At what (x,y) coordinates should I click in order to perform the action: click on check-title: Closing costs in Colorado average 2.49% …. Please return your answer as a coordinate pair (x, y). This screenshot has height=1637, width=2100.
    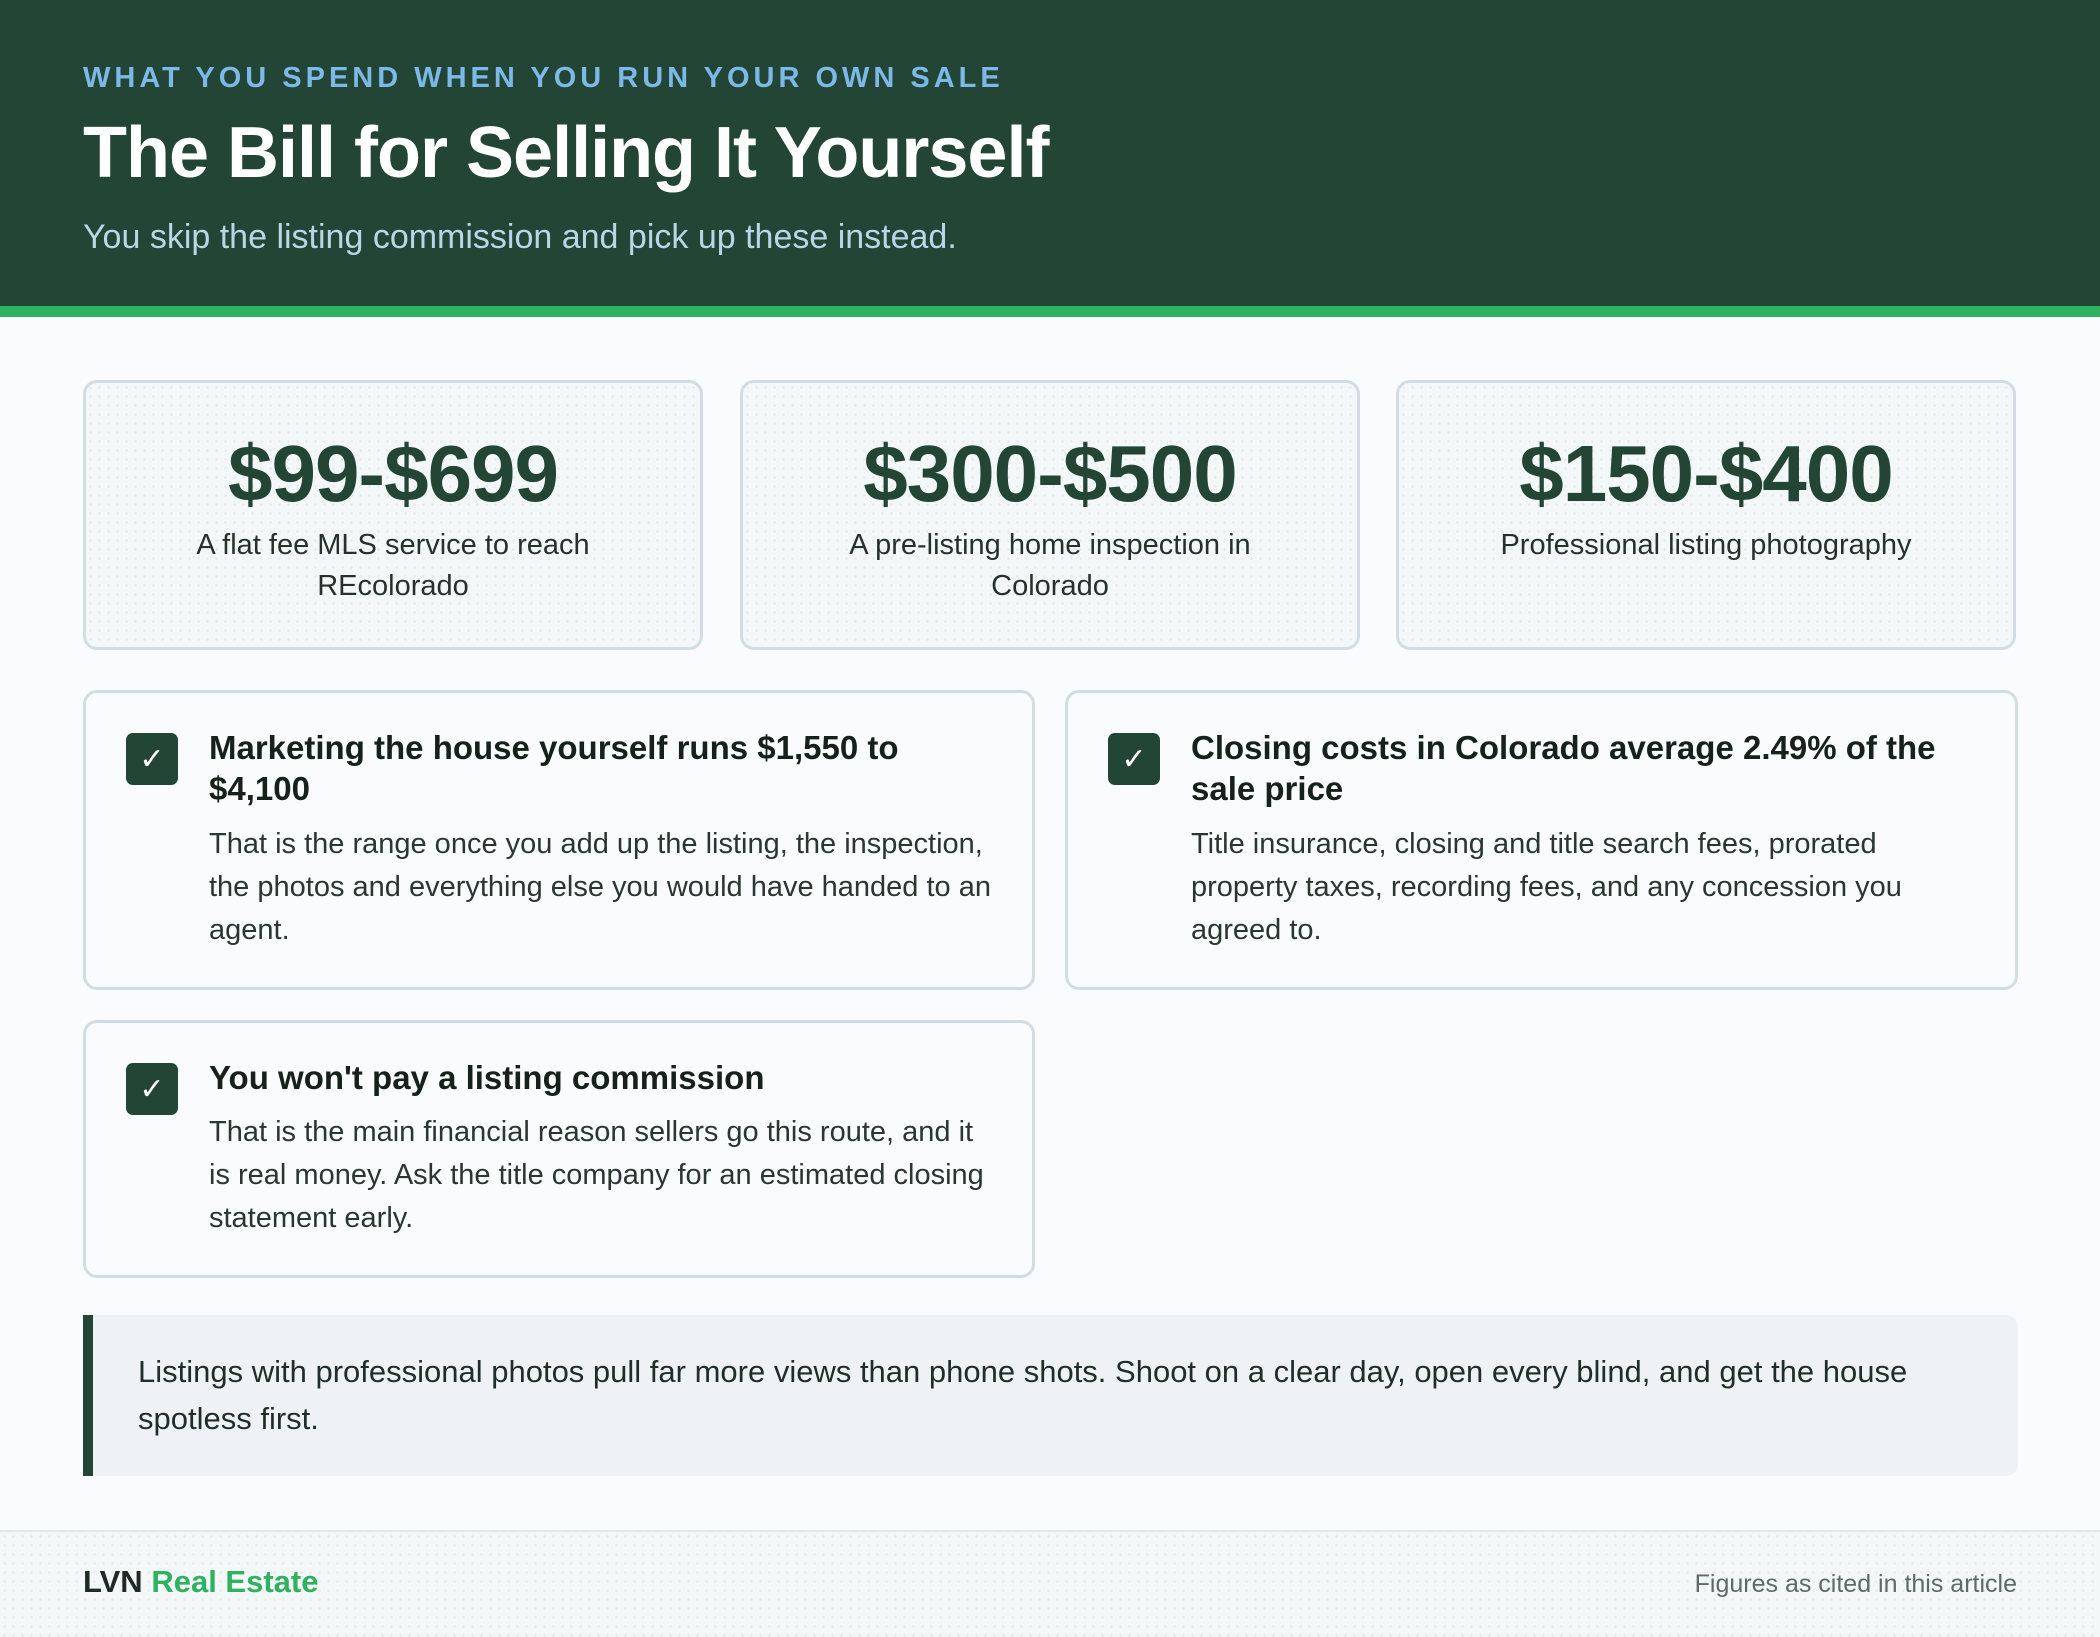
    Looking at the image, I should click on (1563, 768).